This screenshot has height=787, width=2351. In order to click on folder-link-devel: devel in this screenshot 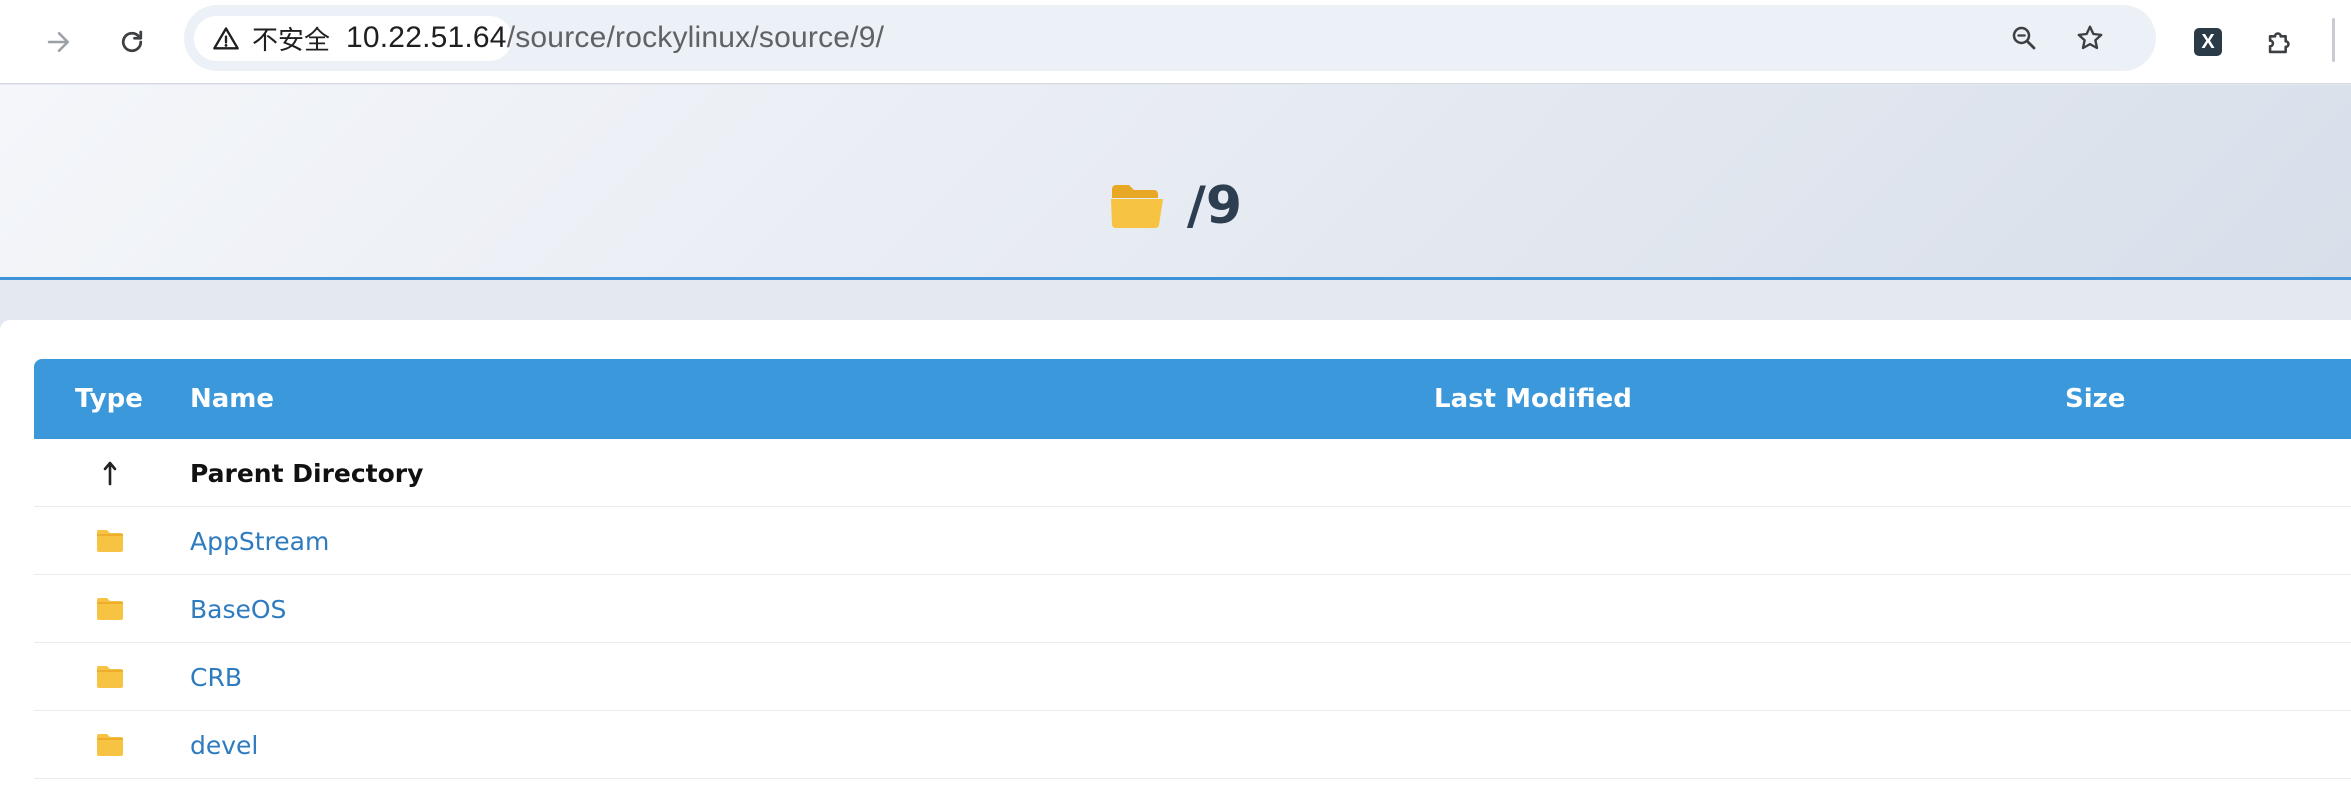, I will do `click(224, 745)`.